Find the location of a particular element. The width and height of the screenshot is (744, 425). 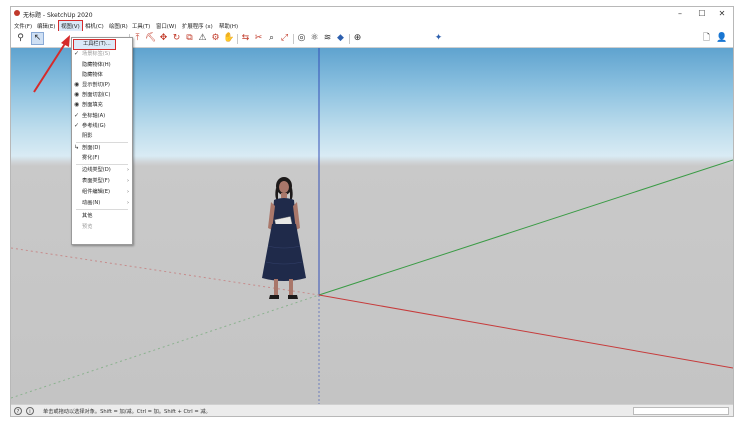

select-arrow-icon: ↖ is located at coordinates (37, 38).